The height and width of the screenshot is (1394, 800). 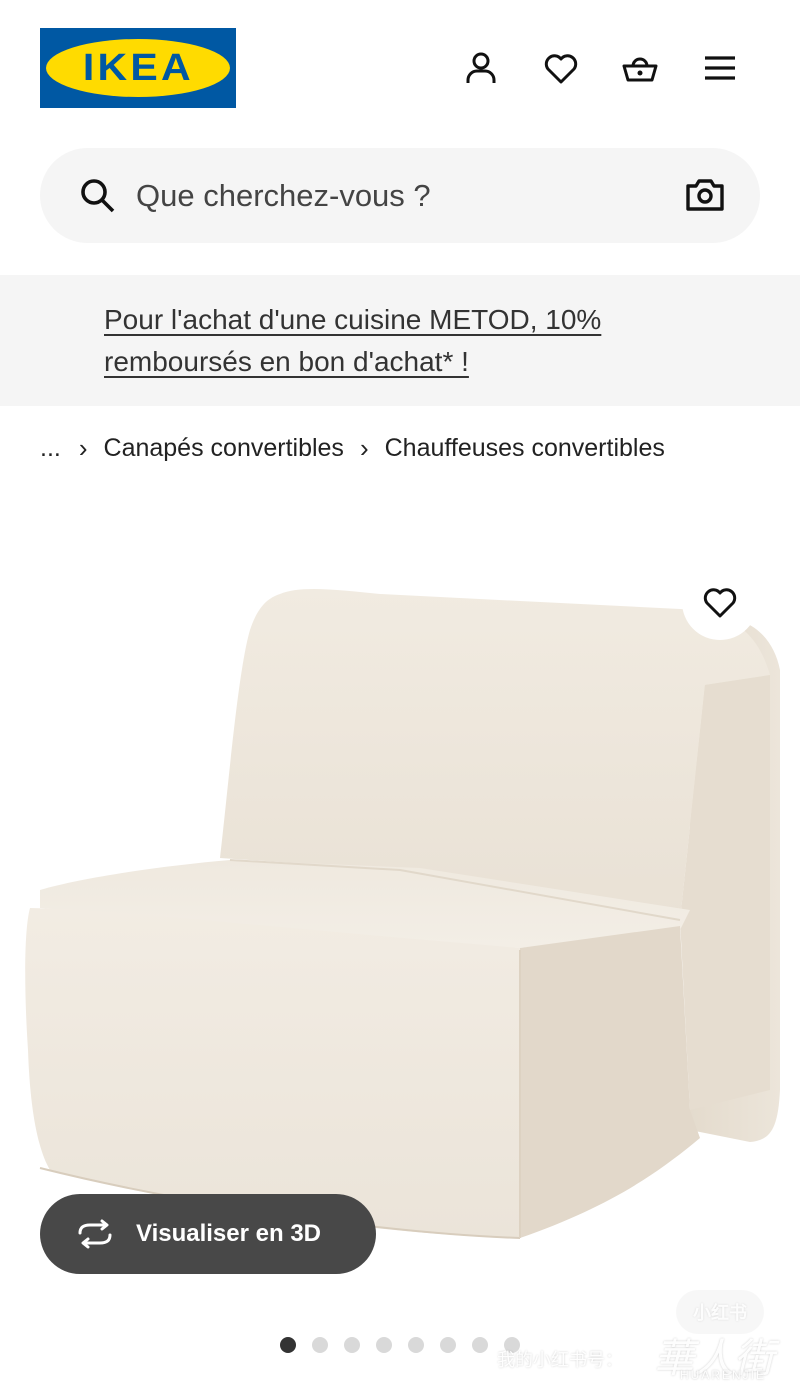 What do you see at coordinates (481, 68) in the screenshot?
I see `person-icon` at bounding box center [481, 68].